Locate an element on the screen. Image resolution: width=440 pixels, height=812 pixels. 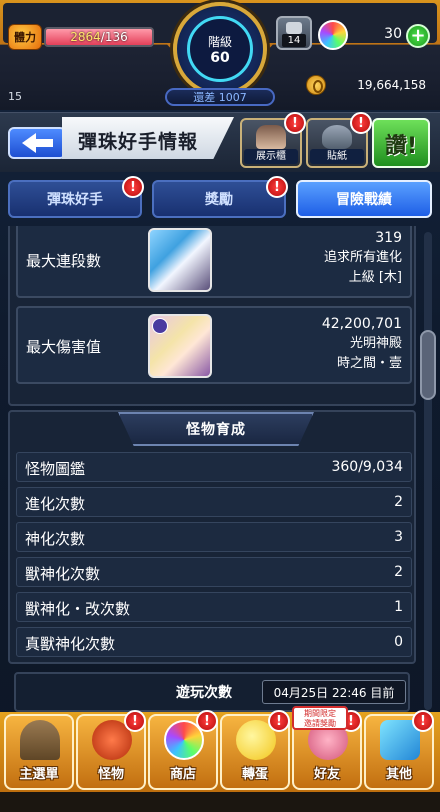
record-stage: 時之間・壹 is located at coordinates (369, 363).